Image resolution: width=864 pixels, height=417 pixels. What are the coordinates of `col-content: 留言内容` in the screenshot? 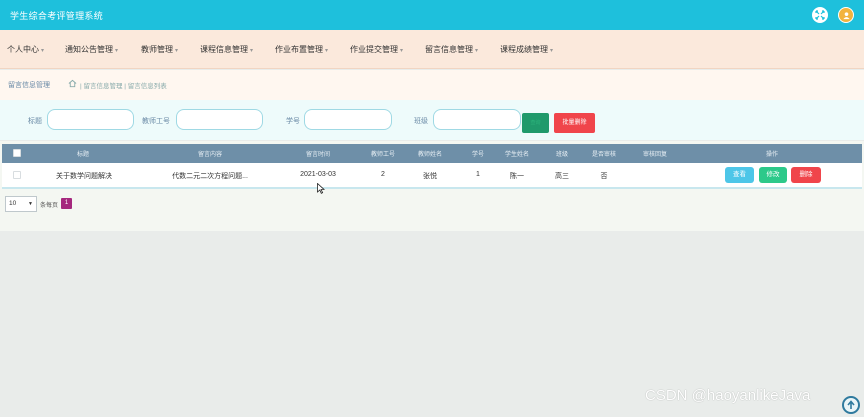 It's located at (210, 153).